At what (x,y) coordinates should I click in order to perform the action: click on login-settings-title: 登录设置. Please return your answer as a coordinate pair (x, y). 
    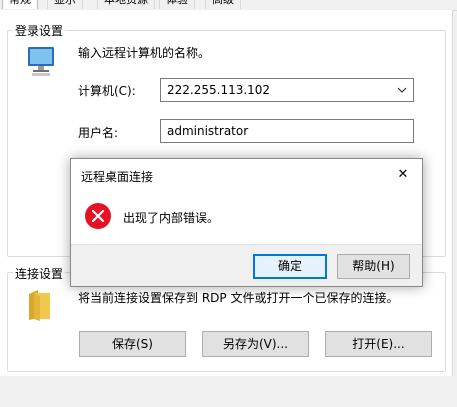
    Looking at the image, I should click on (39, 30).